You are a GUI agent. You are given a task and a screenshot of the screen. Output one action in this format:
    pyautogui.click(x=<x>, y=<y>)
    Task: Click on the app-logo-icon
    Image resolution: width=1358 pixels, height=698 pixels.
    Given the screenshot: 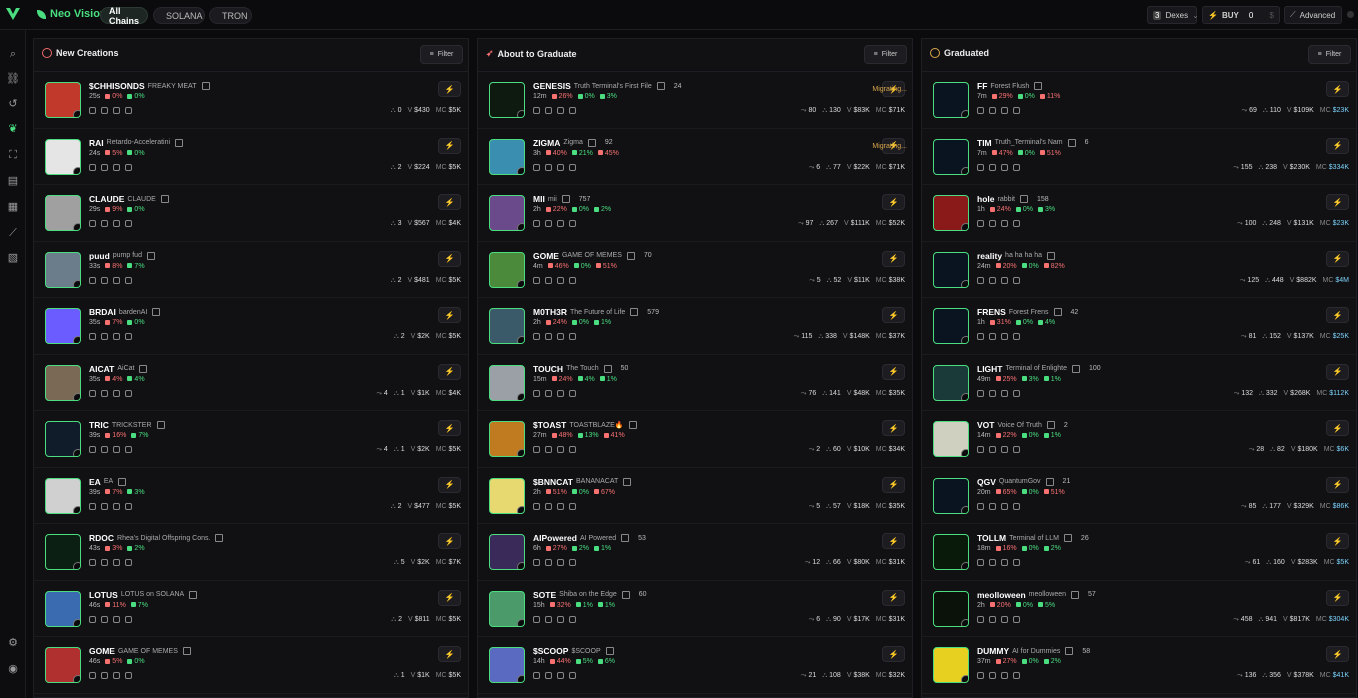 What is the action you would take?
    pyautogui.click(x=13, y=14)
    